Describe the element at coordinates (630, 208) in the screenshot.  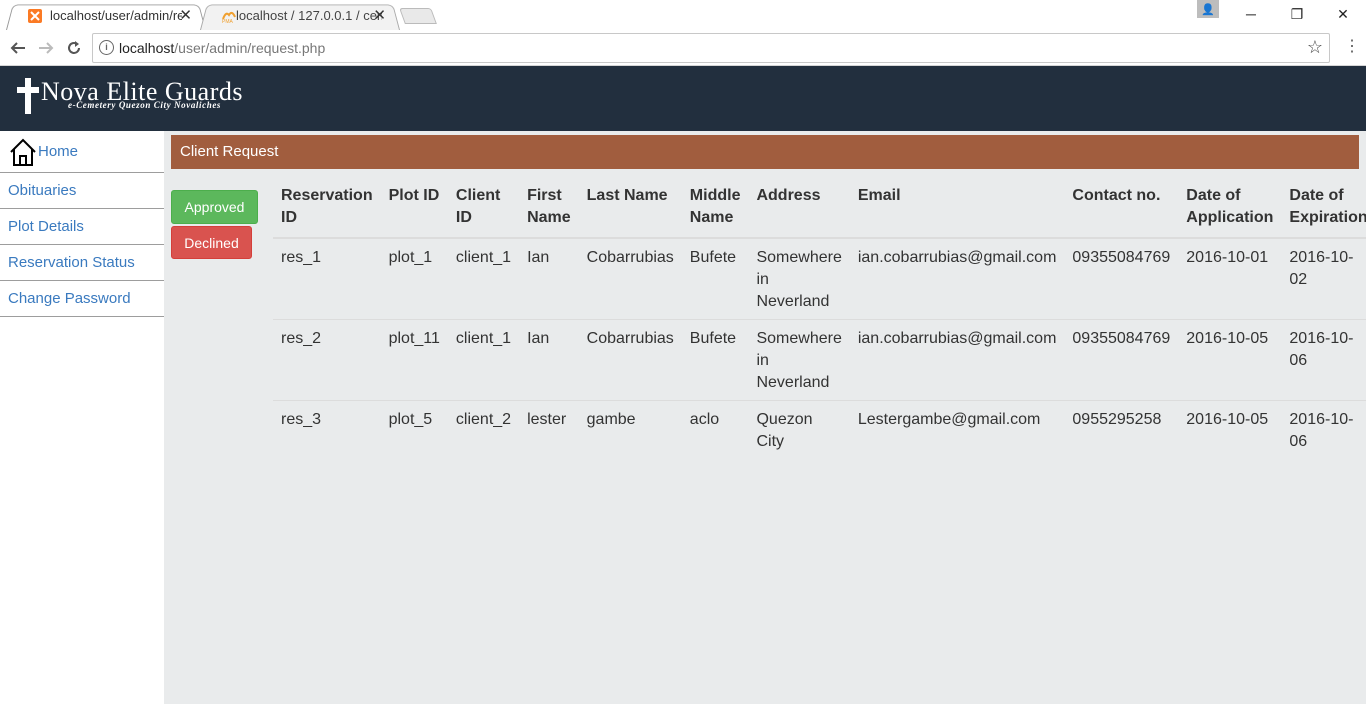
I see `column-header: Last Name` at that location.